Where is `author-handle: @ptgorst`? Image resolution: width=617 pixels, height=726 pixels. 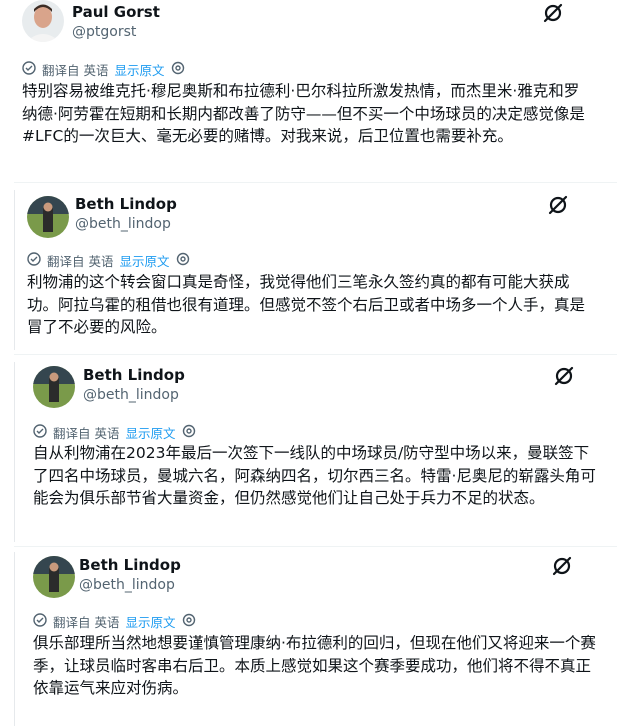
author-handle: @ptgorst is located at coordinates (104, 32).